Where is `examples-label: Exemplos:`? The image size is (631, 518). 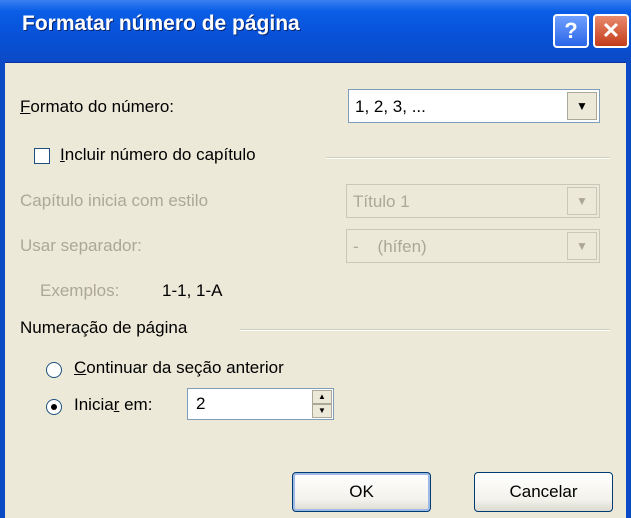 examples-label: Exemplos: is located at coordinates (80, 290).